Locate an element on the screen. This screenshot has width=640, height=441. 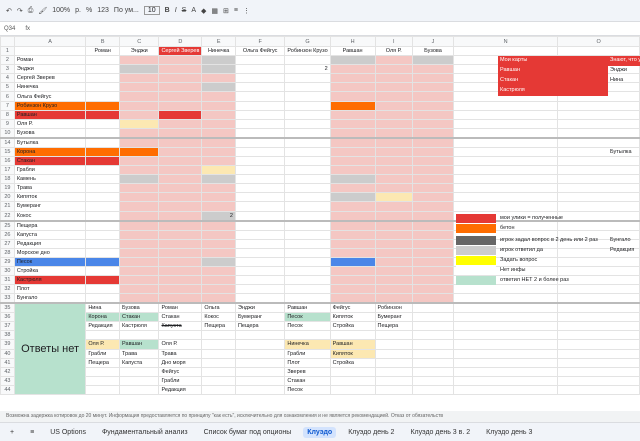
answer-cell: Корона is located at coordinates (103, 317).